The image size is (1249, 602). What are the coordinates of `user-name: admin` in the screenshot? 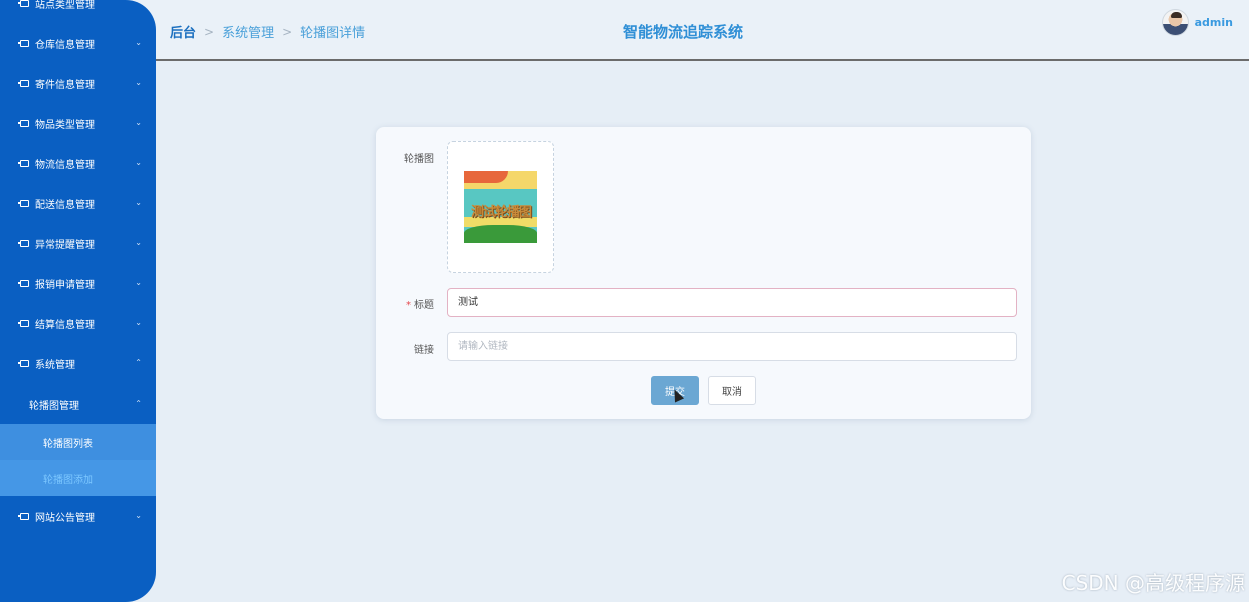 It's located at (1214, 22).